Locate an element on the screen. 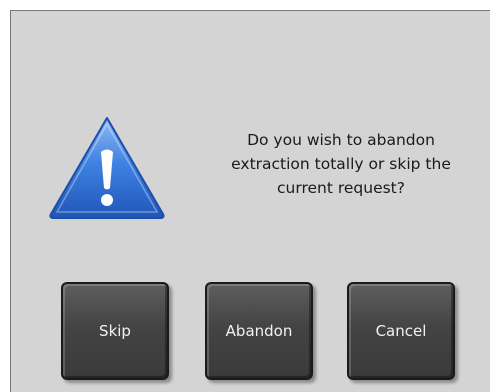 The image size is (492, 392). message-line: current request? is located at coordinates (341, 188).